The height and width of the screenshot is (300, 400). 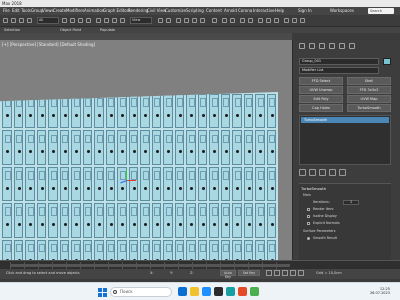 I want to click on menu-scripting: Scripting, so click(x=195, y=11).